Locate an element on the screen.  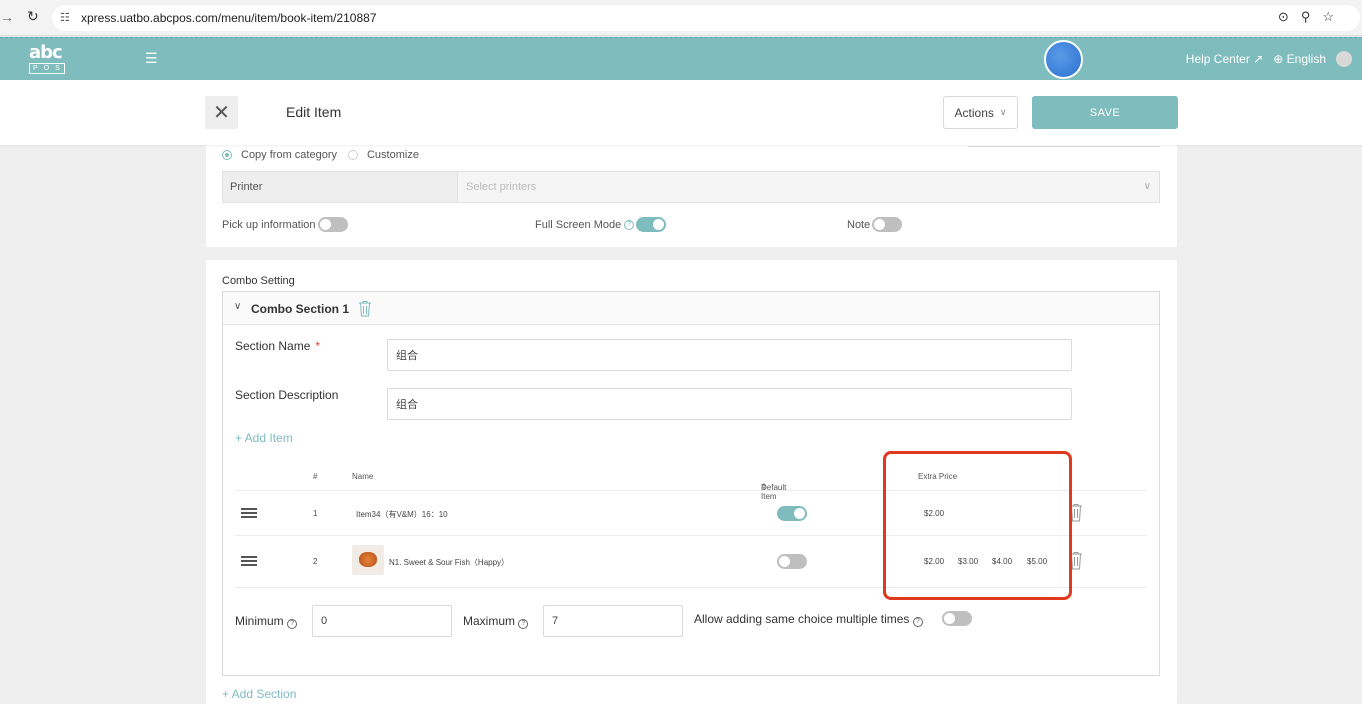
radio-customize-label: Customize is located at coordinates (393, 155).